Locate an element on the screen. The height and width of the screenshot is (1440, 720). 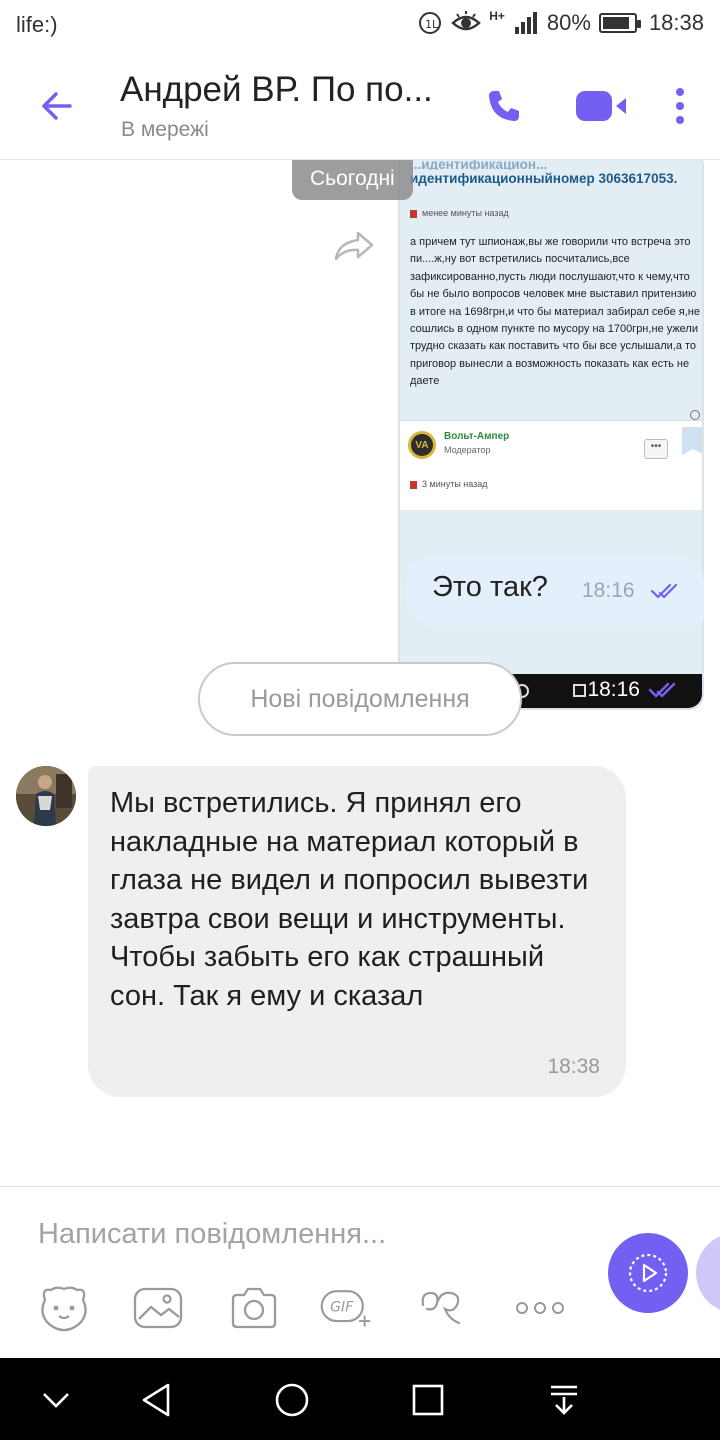
video-message-icon is located at coordinates (648, 1273).